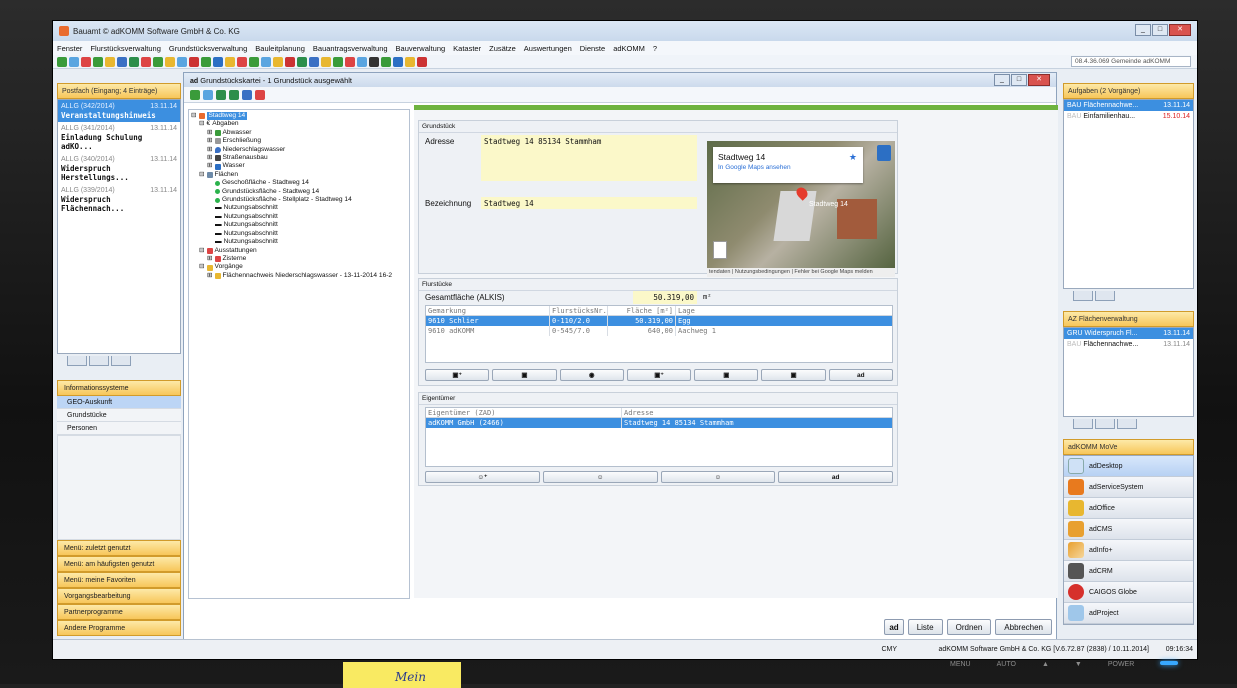  What do you see at coordinates (726, 375) in the screenshot?
I see `split-button: ▣` at bounding box center [726, 375].